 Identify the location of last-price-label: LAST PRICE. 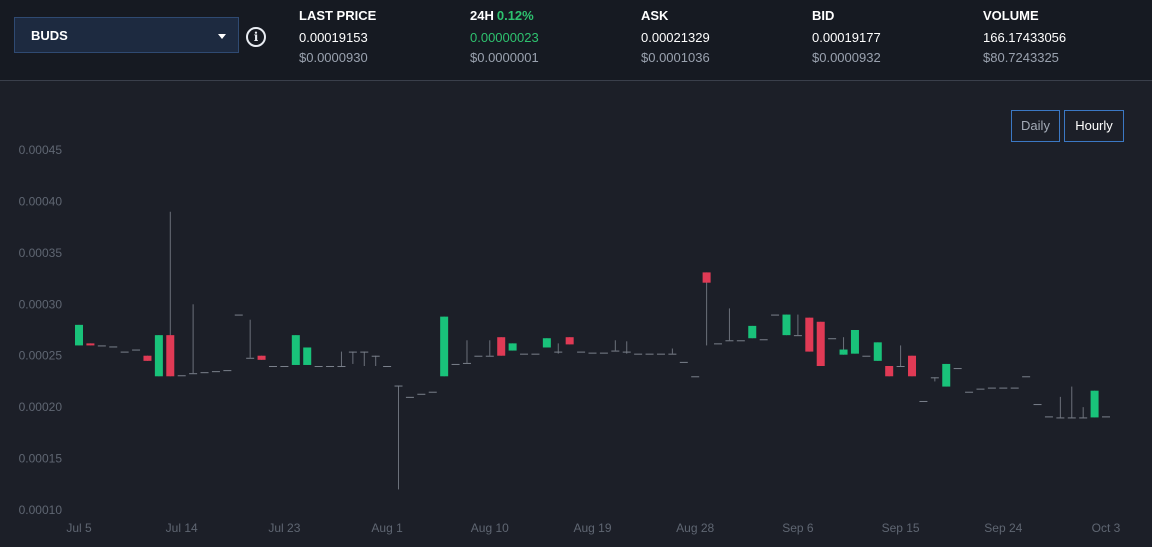
(338, 15).